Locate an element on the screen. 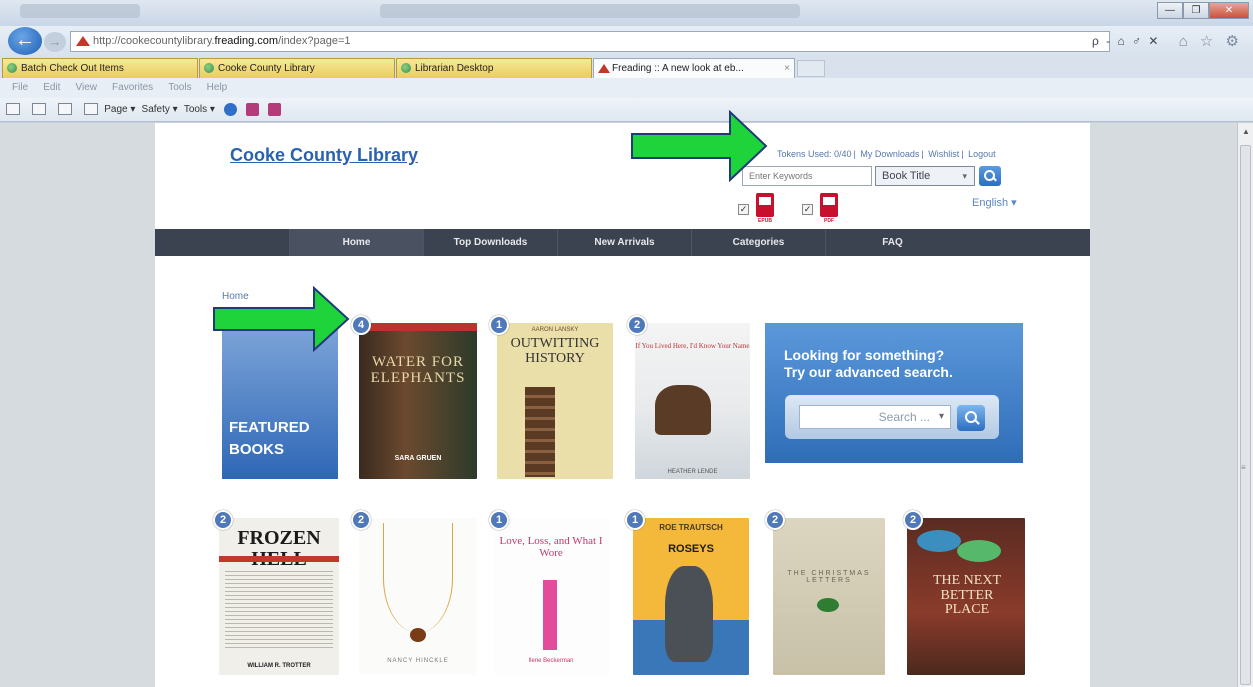 This screenshot has height=687, width=1253. menu-tools: Tools is located at coordinates (179, 87).